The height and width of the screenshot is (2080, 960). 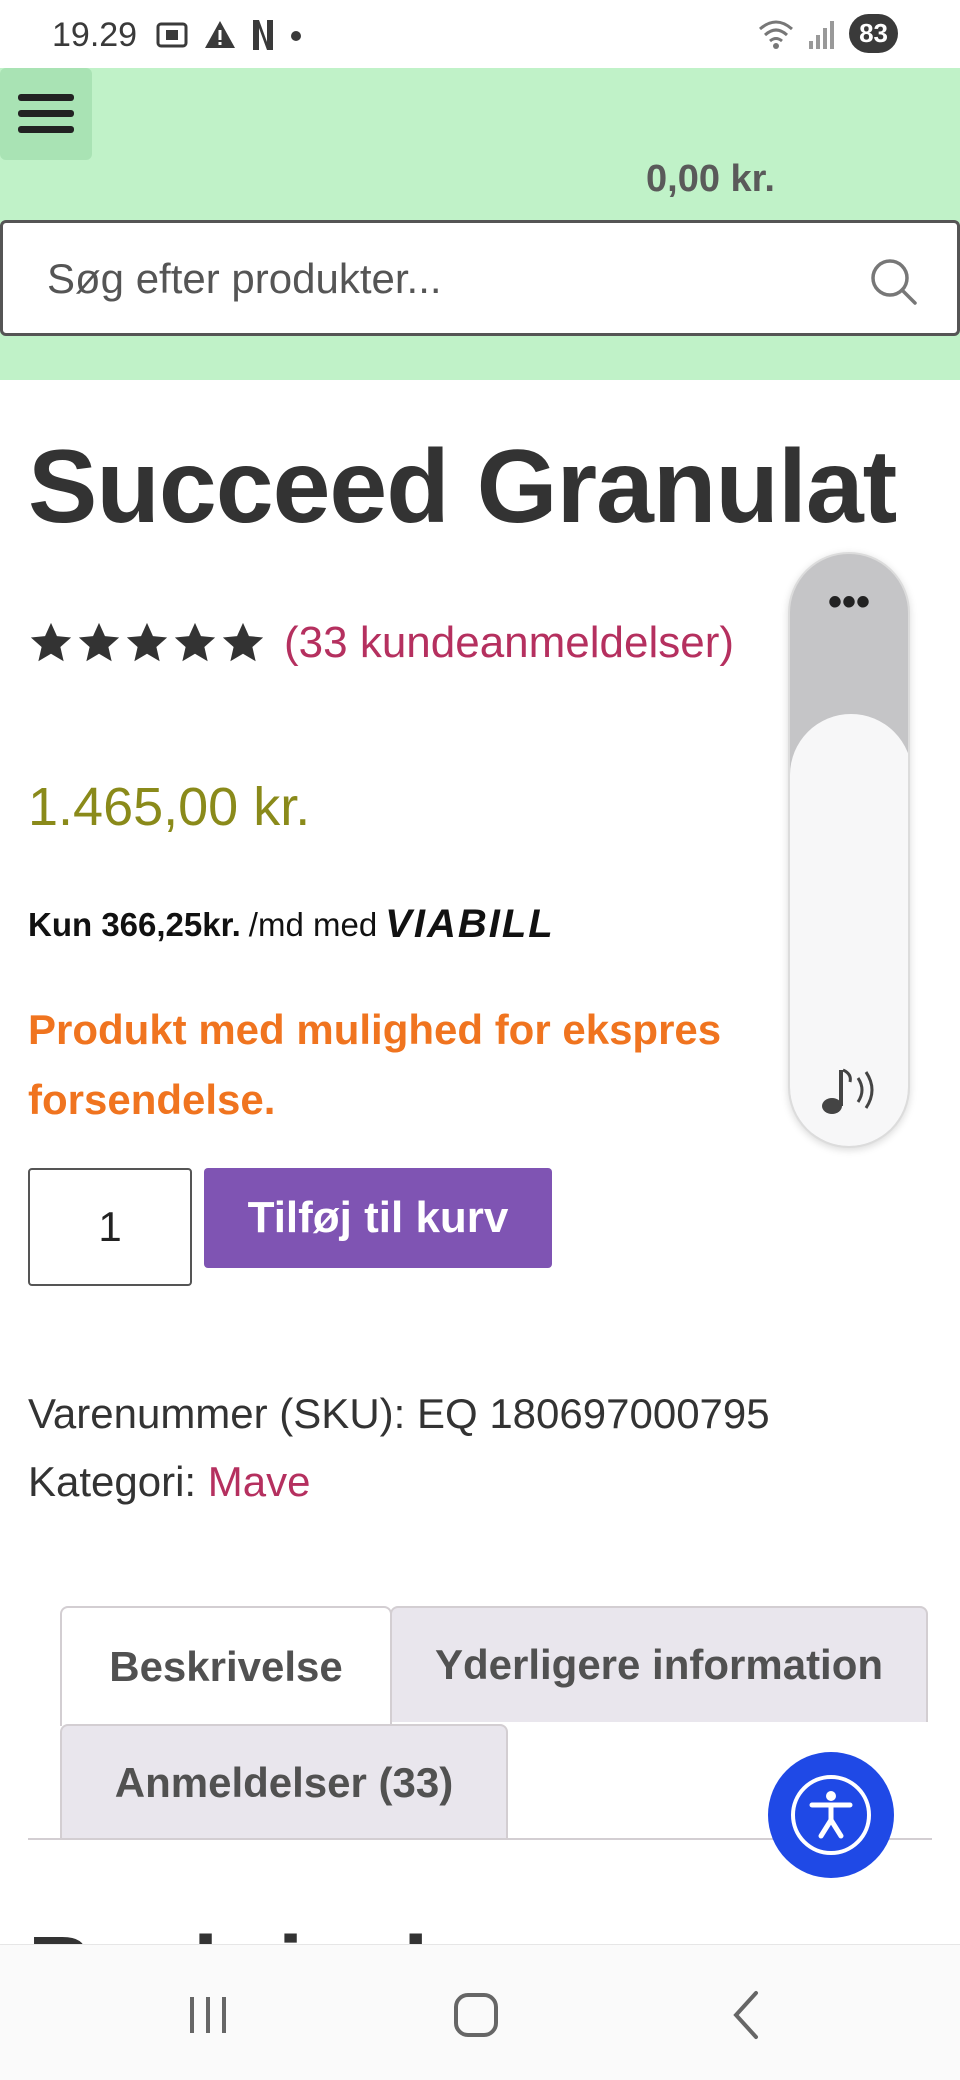 I want to click on accessibility-icon, so click(x=831, y=1815).